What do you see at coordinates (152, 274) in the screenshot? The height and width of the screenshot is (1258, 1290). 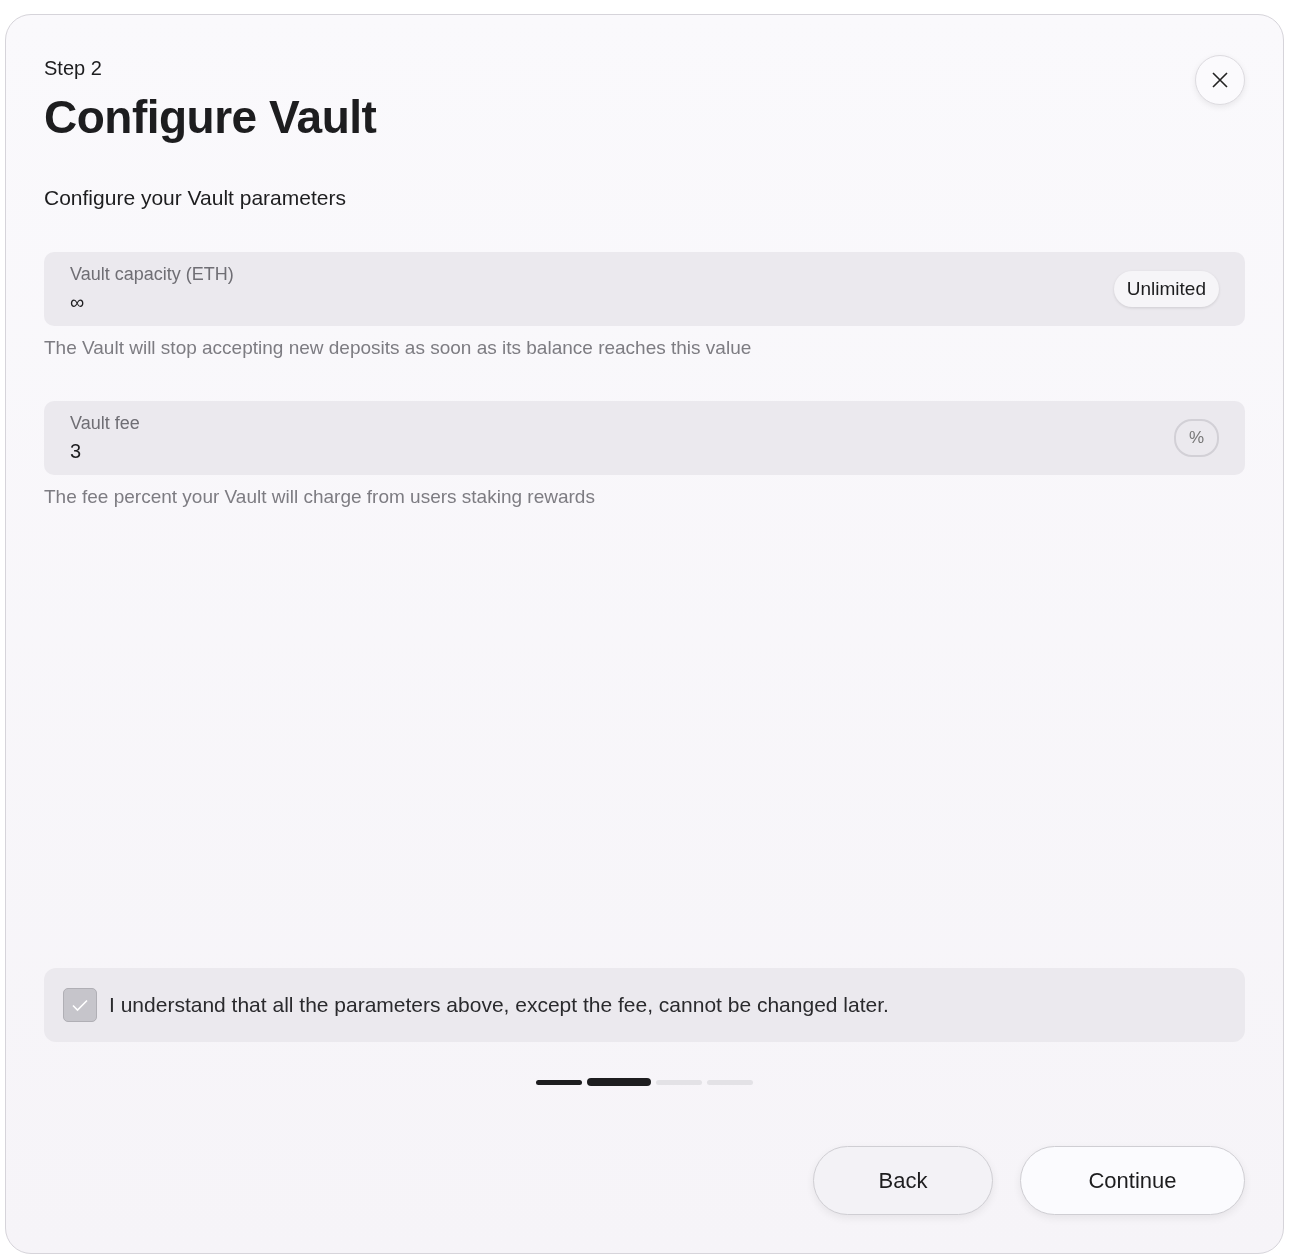 I see `field-label: Vault capacity (ETH)` at bounding box center [152, 274].